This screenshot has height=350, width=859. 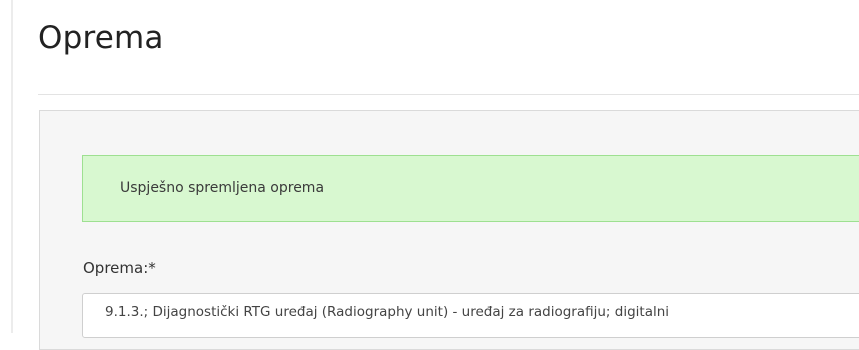 I want to click on success-alert-message: Uspješno spremljena oprema, so click(x=222, y=188).